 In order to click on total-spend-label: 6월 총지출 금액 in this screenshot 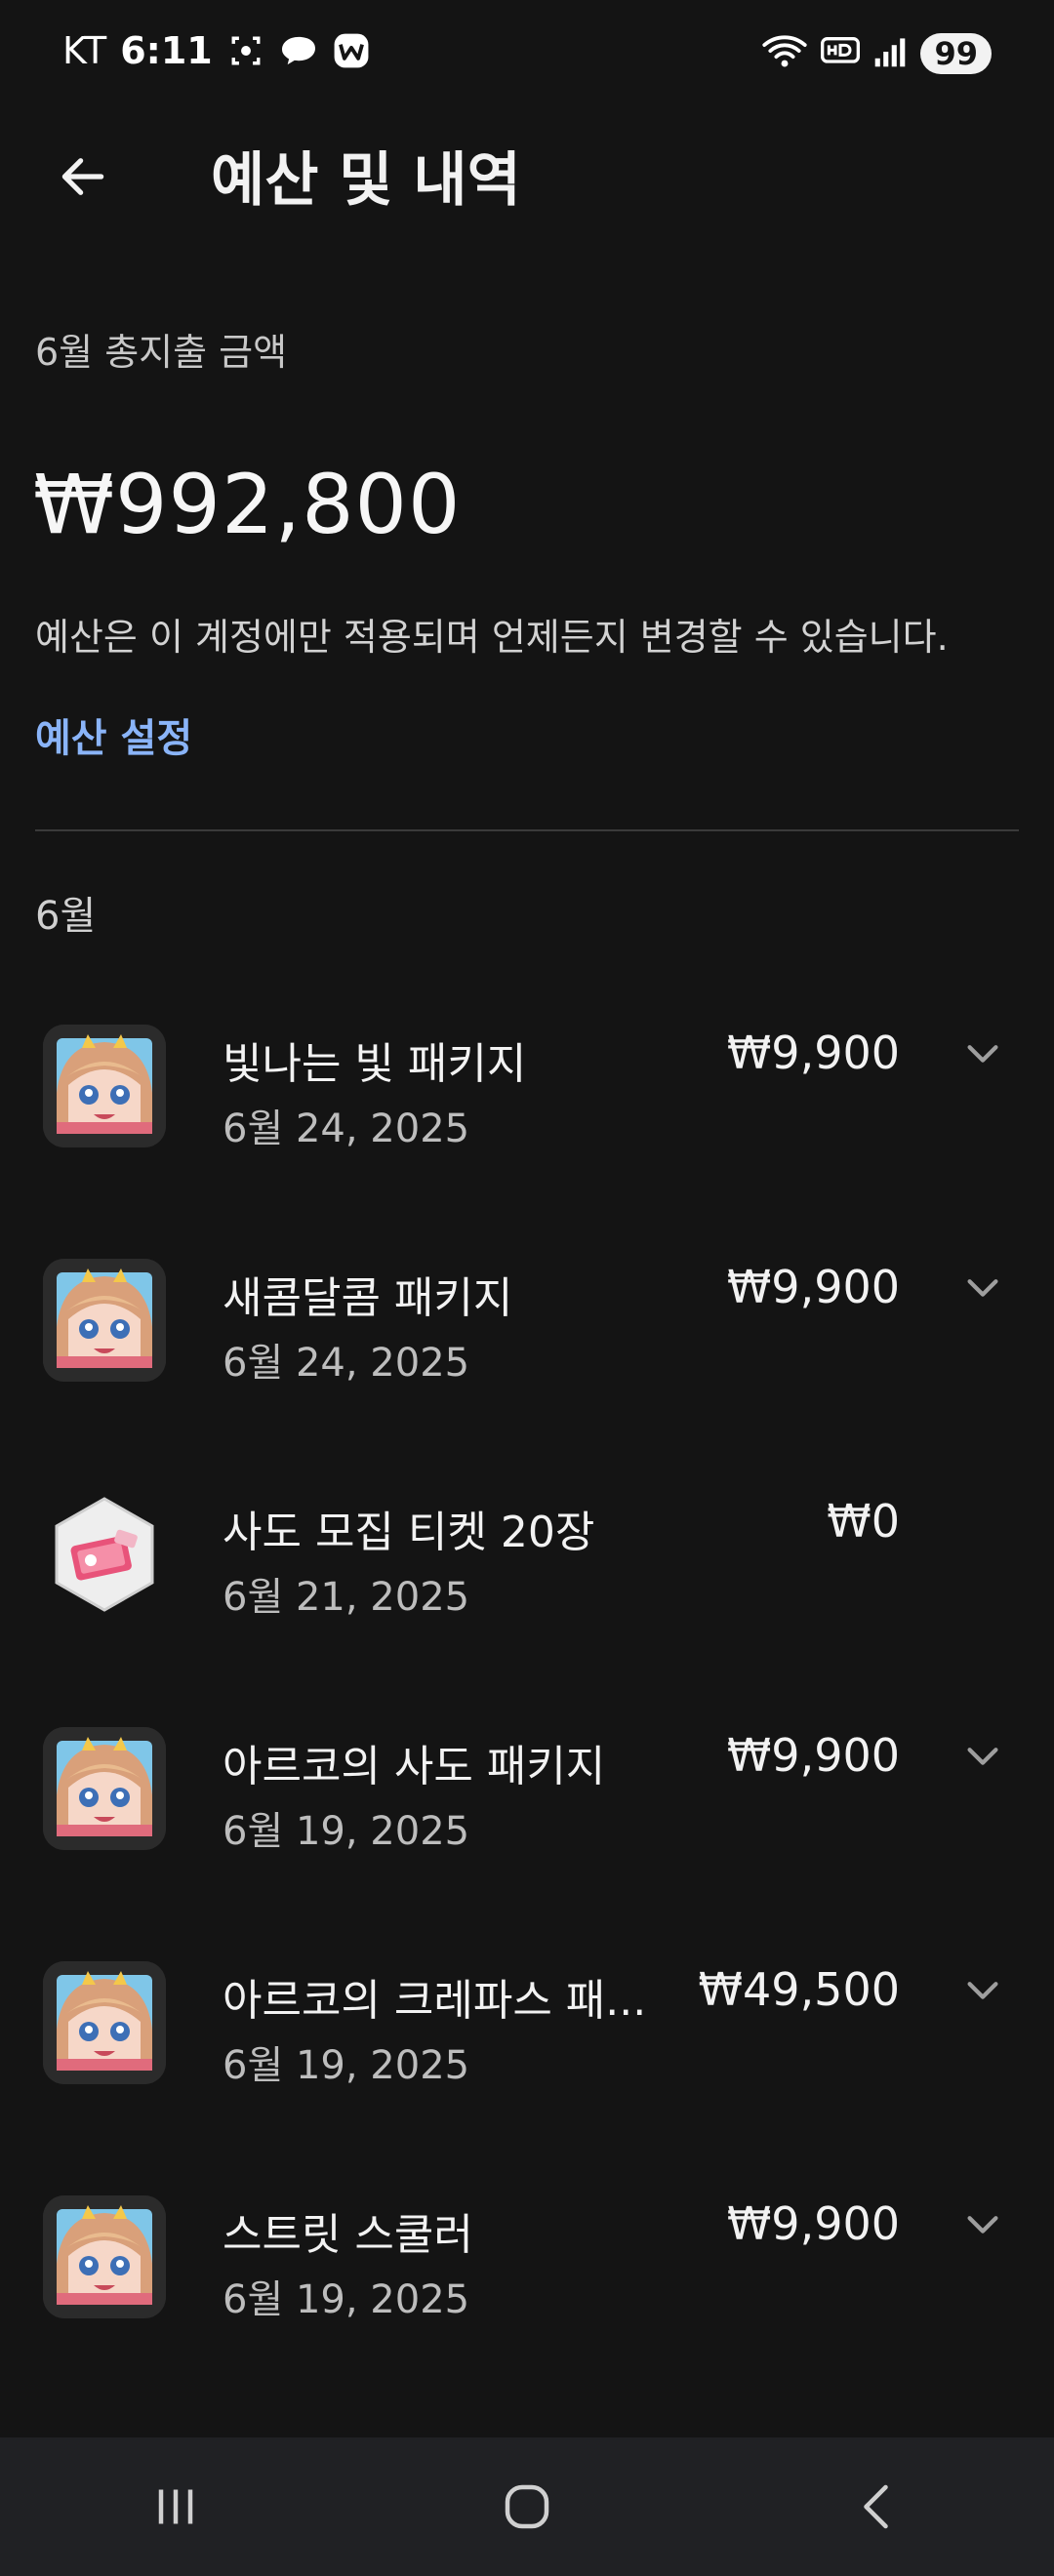, I will do `click(161, 352)`.